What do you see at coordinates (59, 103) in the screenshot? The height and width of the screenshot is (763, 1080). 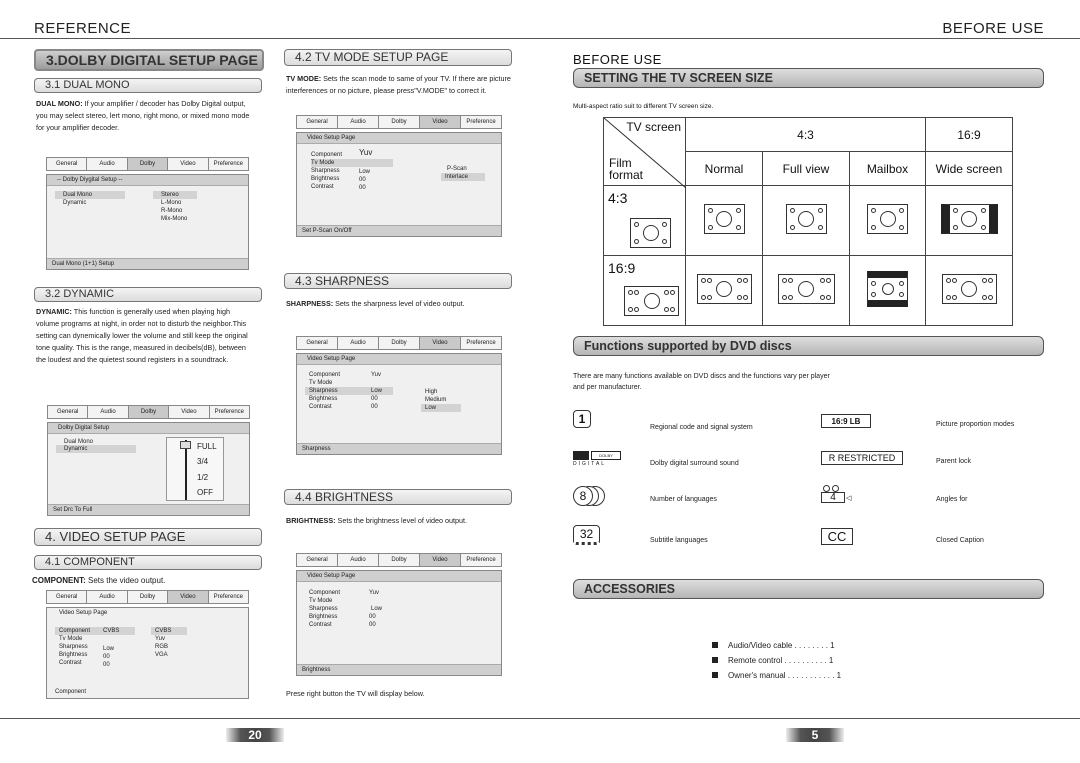 I see `lead-term: DUAL MONO:` at bounding box center [59, 103].